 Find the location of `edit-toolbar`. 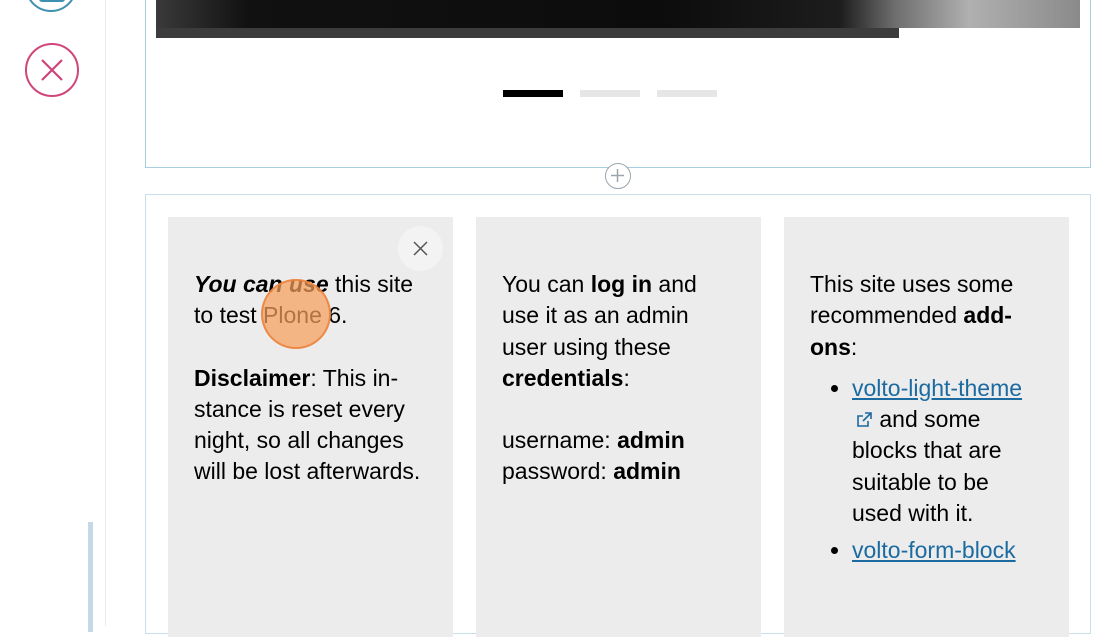

edit-toolbar is located at coordinates (53, 316).